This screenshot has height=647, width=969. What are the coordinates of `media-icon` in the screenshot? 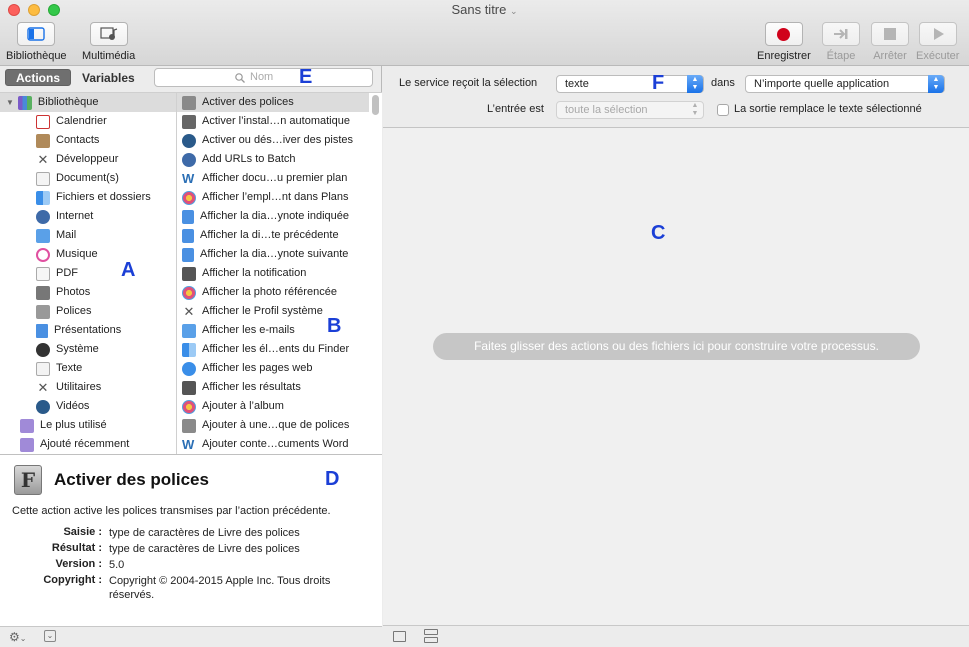 It's located at (108, 33).